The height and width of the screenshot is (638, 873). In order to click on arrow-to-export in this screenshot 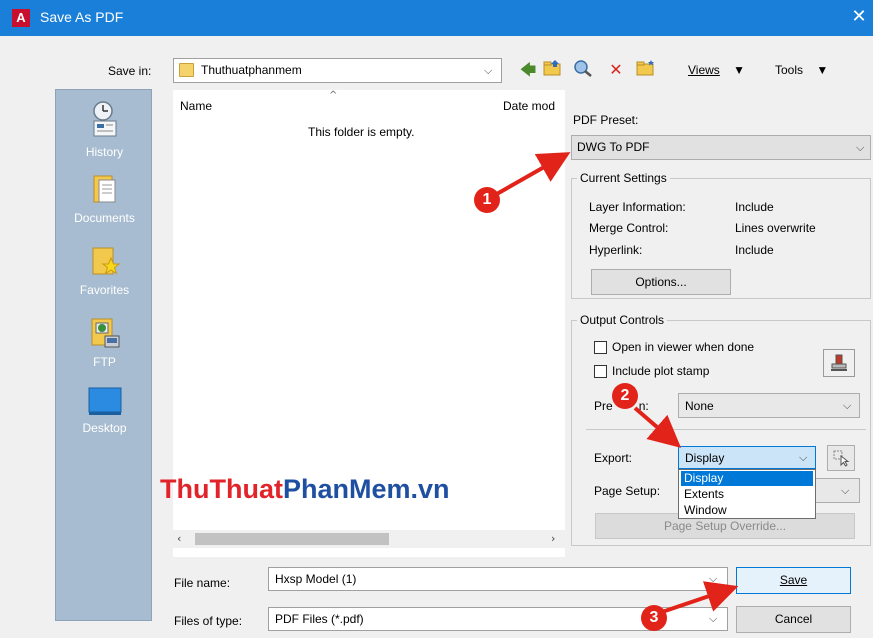, I will do `click(657, 427)`.